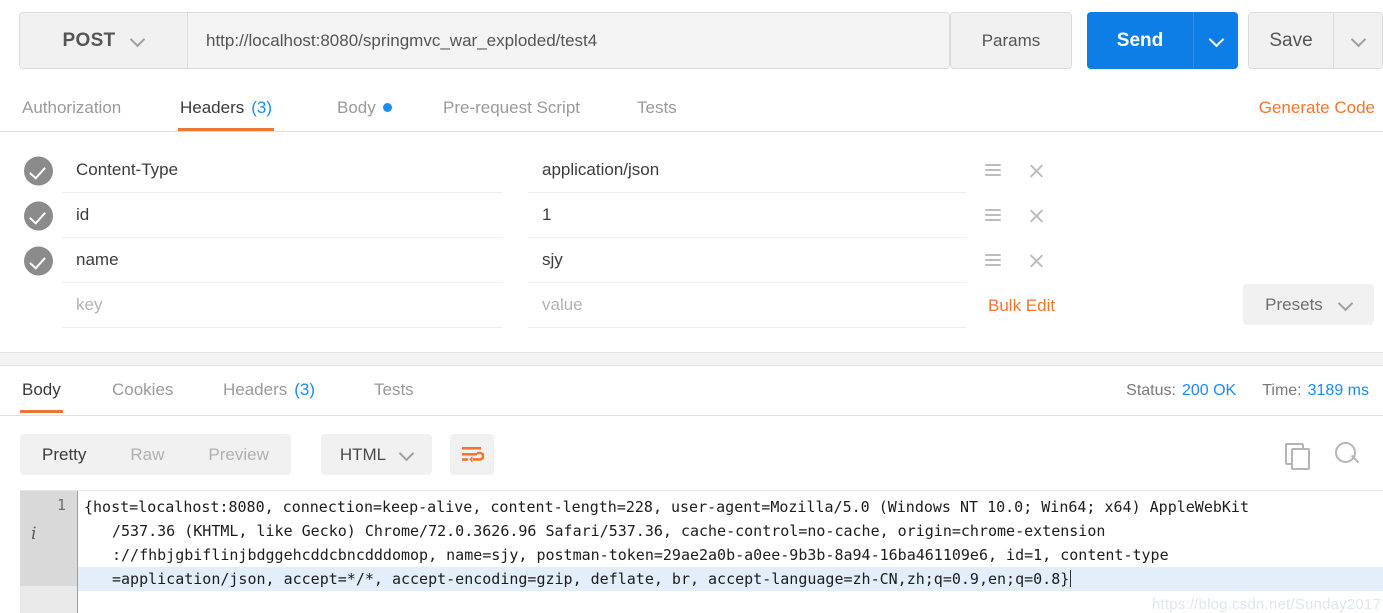 This screenshot has width=1383, height=613. I want to click on watermark: https://blog.csdn.net/Sunday2017, so click(1266, 604).